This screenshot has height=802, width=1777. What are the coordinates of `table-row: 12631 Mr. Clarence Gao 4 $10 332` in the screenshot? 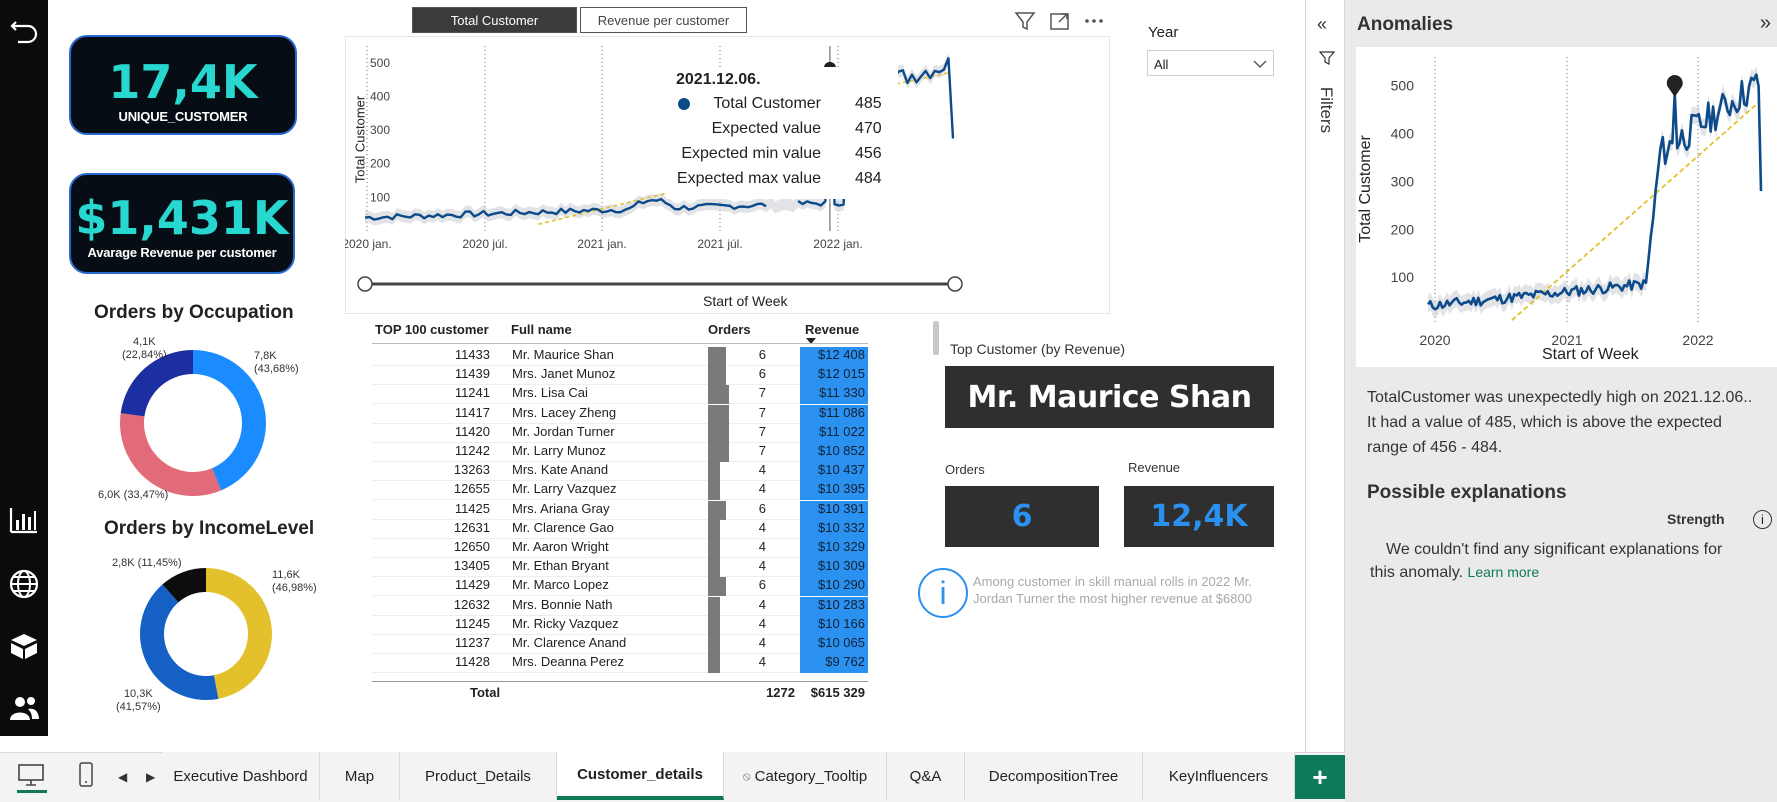 It's located at (620, 529).